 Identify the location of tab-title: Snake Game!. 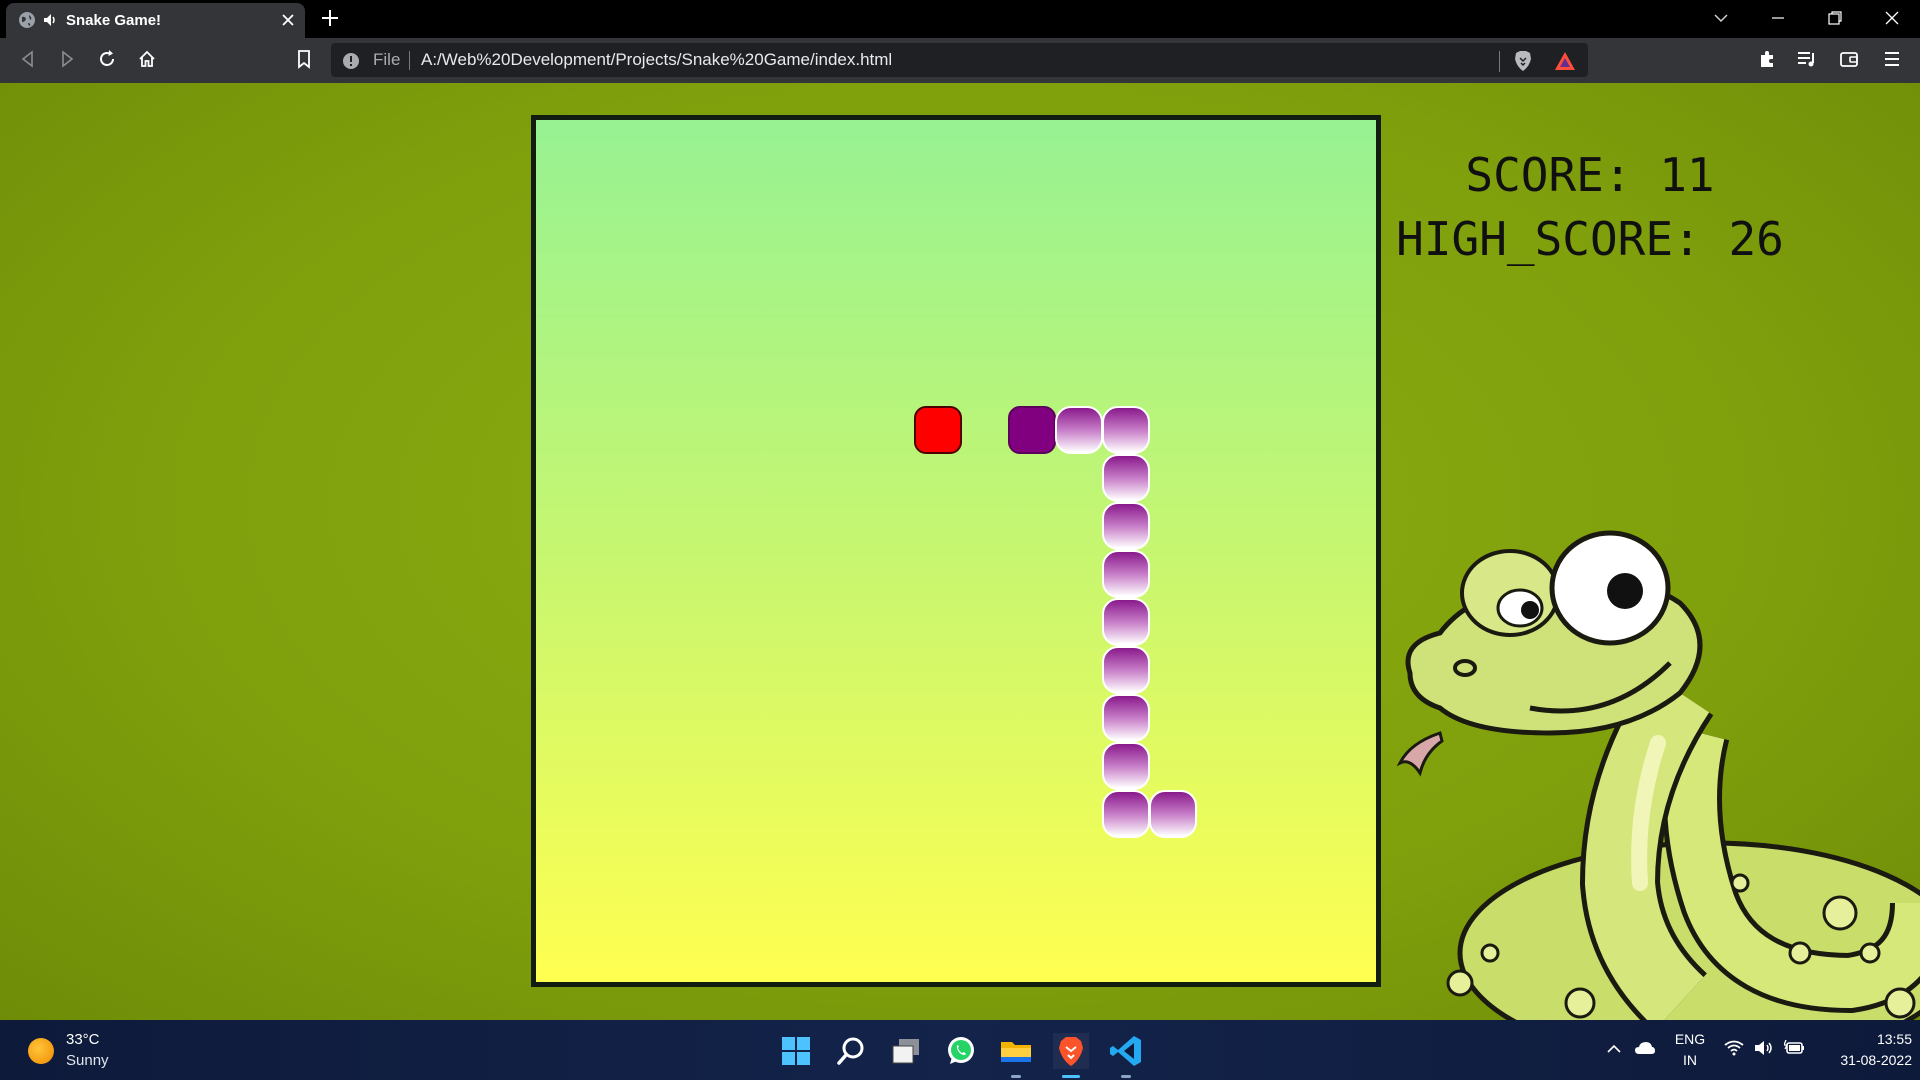
(114, 20).